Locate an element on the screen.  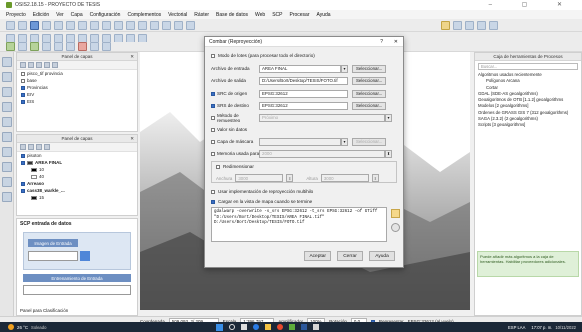
word-icon is located at coordinates (304, 327).